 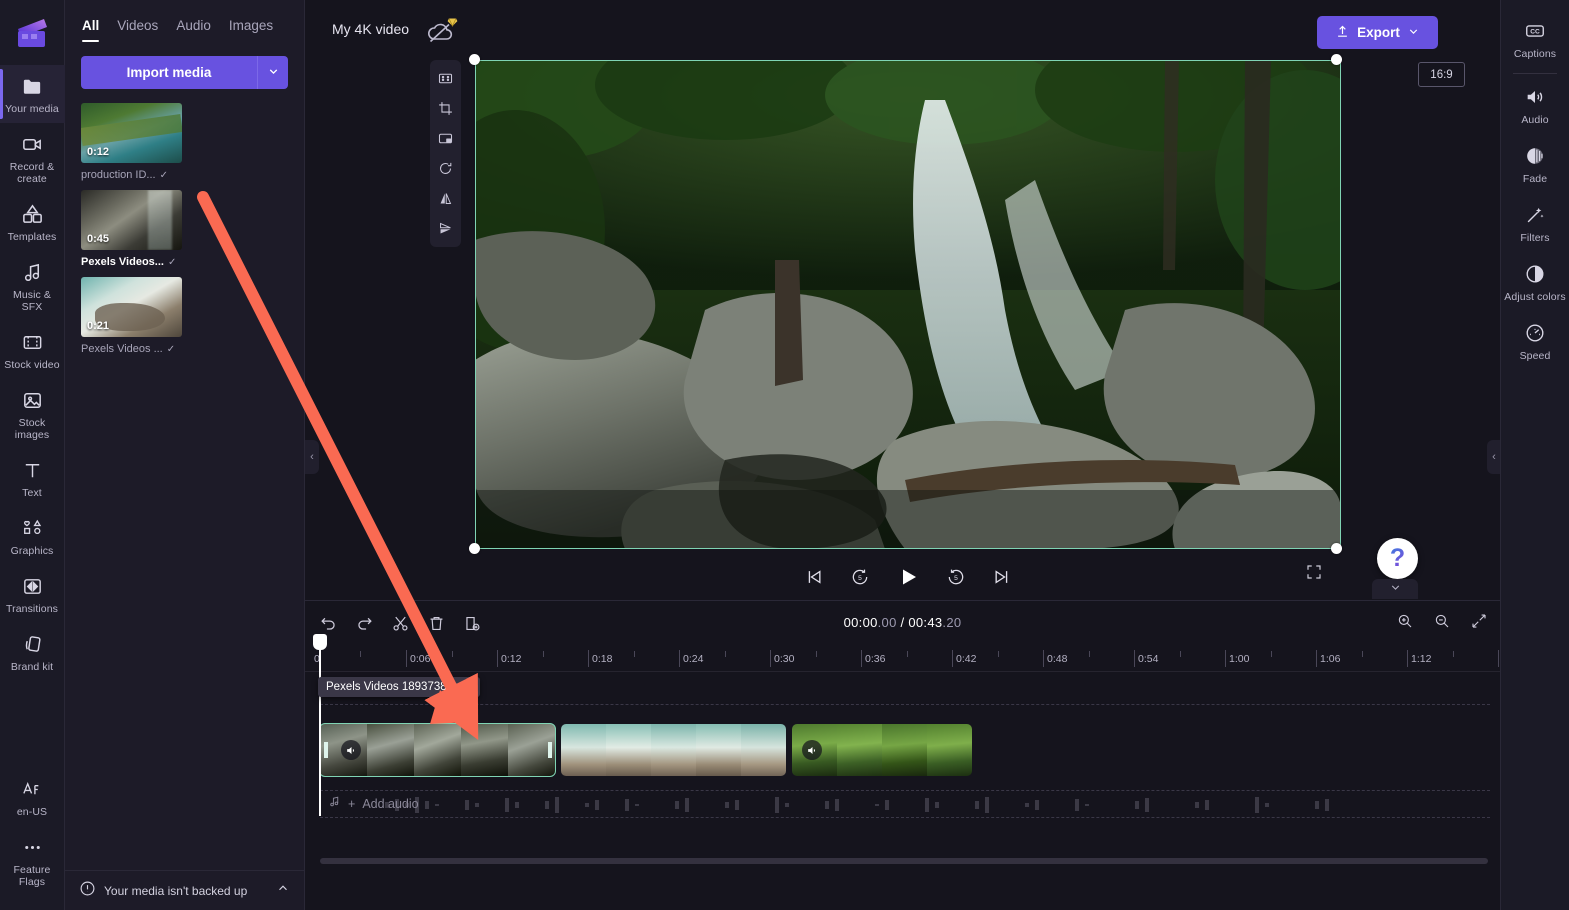 I want to click on collapse-media-panel-button: ‹, so click(x=312, y=457).